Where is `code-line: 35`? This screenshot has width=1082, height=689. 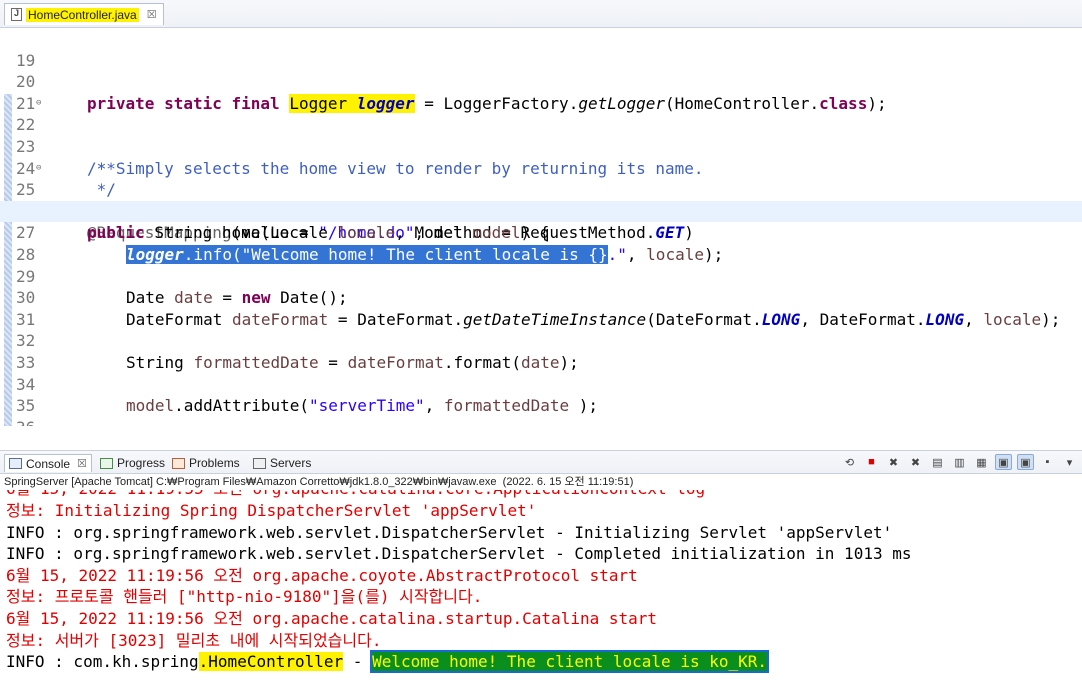
code-line: 35 is located at coordinates (541, 394).